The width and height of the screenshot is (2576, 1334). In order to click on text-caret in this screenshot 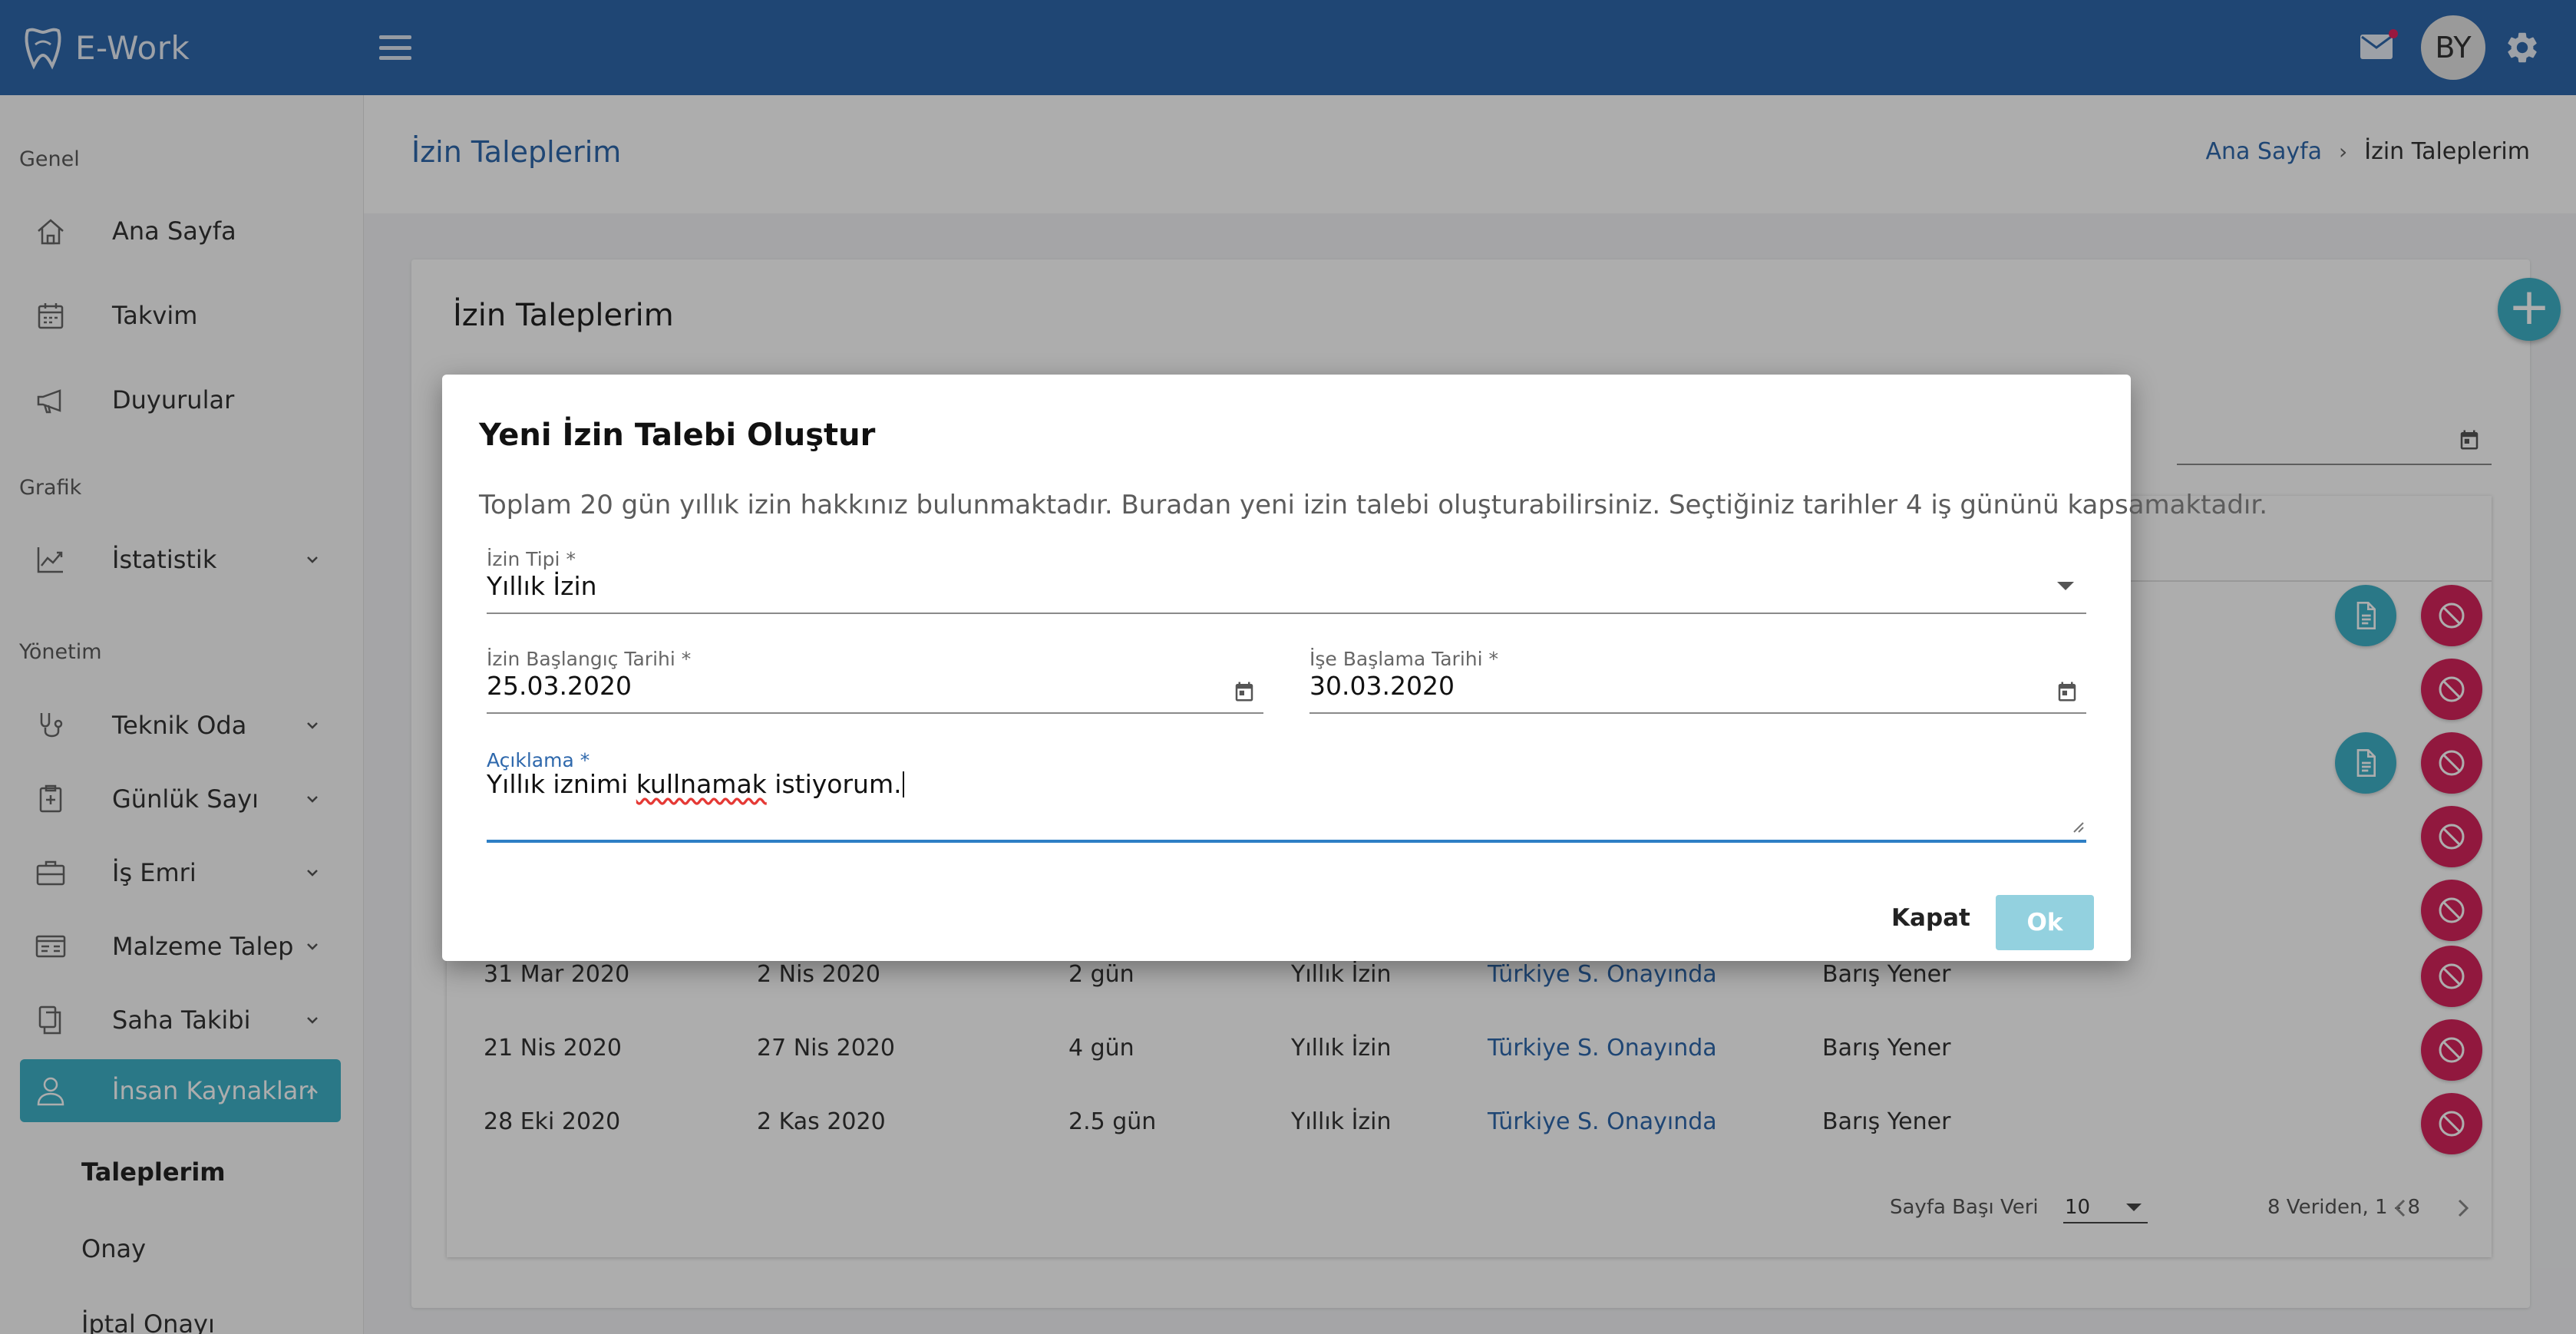, I will do `click(903, 784)`.